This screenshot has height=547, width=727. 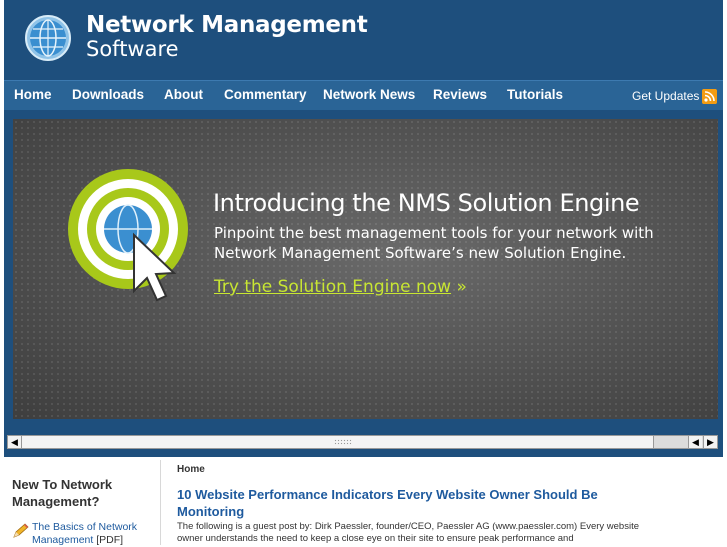 What do you see at coordinates (369, 94) in the screenshot?
I see `nav-item-network-news: Network News` at bounding box center [369, 94].